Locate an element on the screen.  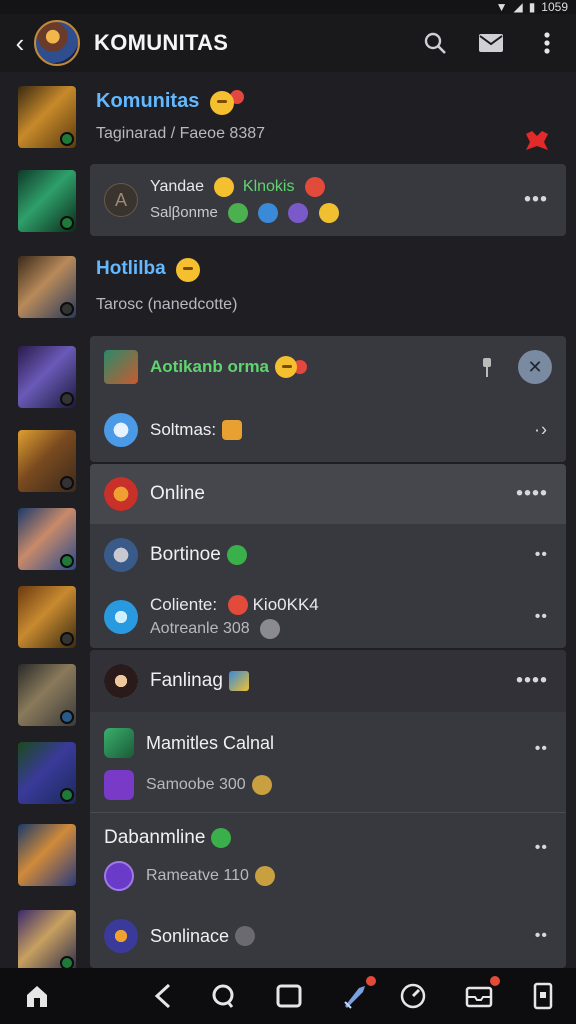
member-subtitle: Salβonme is located at coordinates (184, 212).